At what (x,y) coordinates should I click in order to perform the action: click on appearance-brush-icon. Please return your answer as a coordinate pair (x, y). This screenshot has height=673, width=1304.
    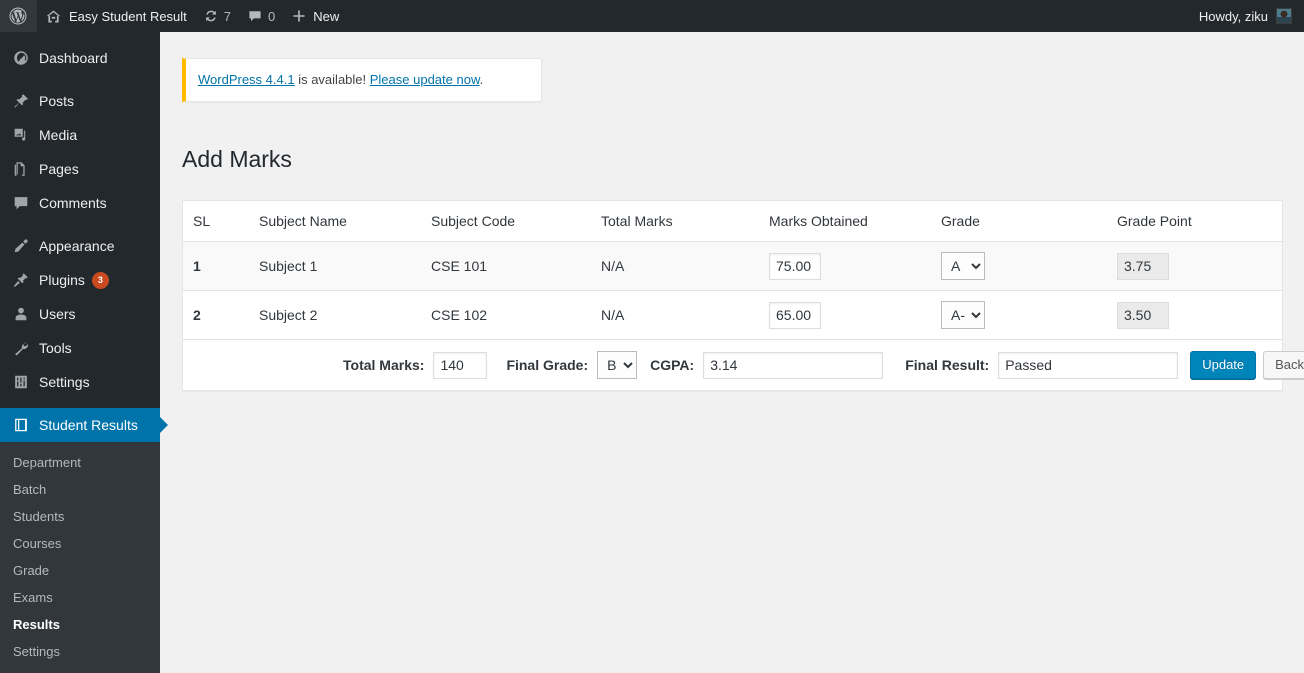
    Looking at the image, I should click on (21, 246).